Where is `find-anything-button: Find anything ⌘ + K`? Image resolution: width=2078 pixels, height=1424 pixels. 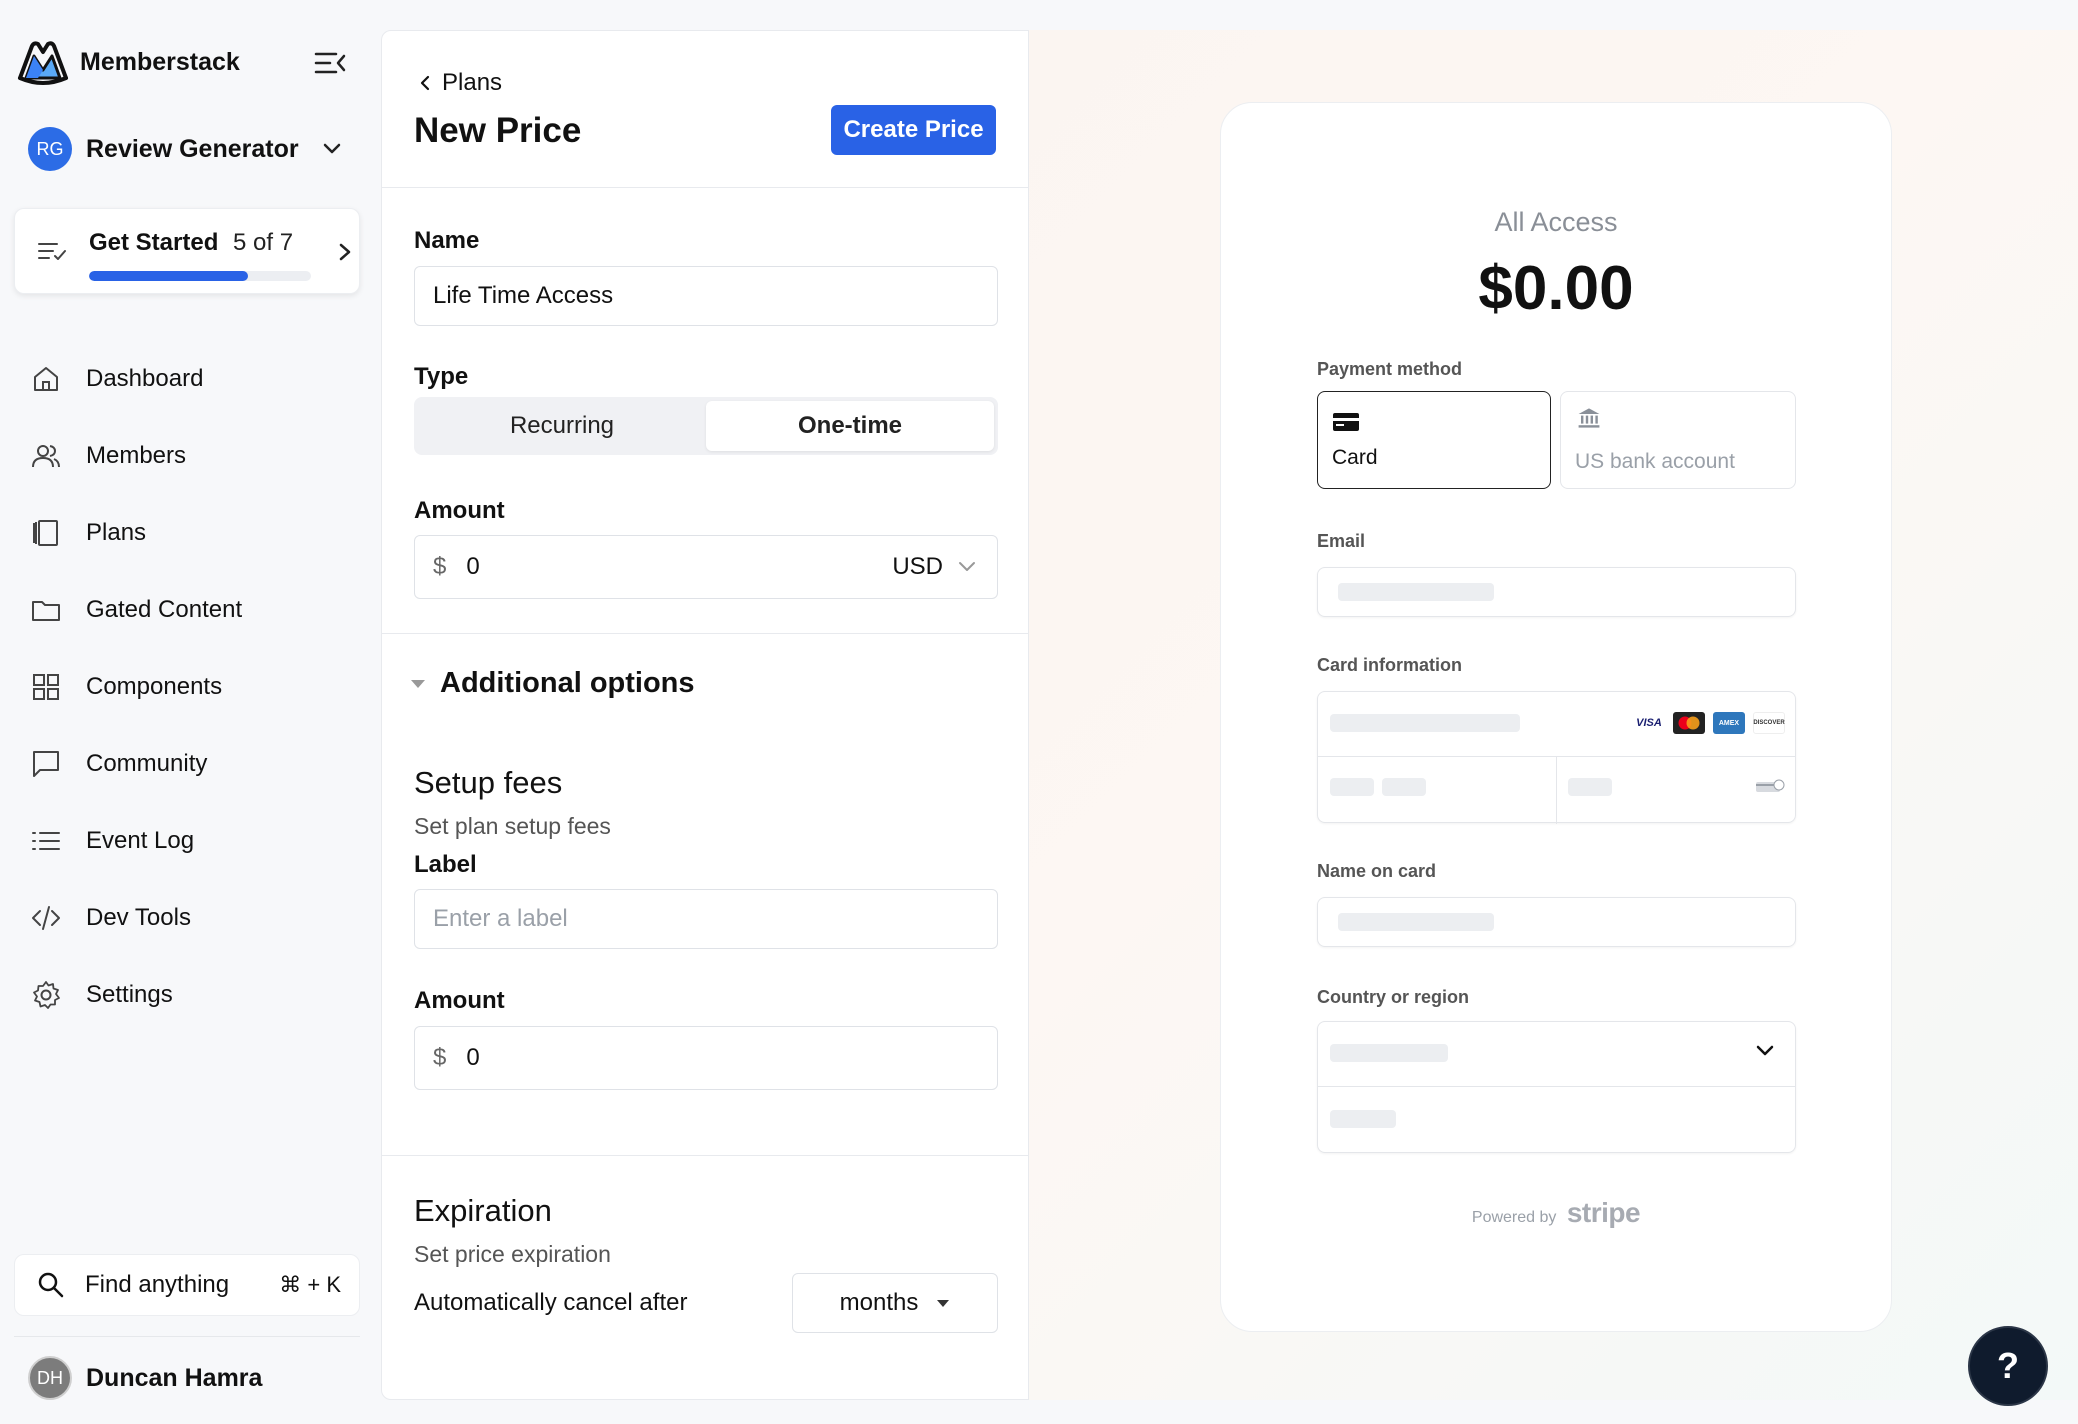
find-anything-button: Find anything ⌘ + K is located at coordinates (187, 1285).